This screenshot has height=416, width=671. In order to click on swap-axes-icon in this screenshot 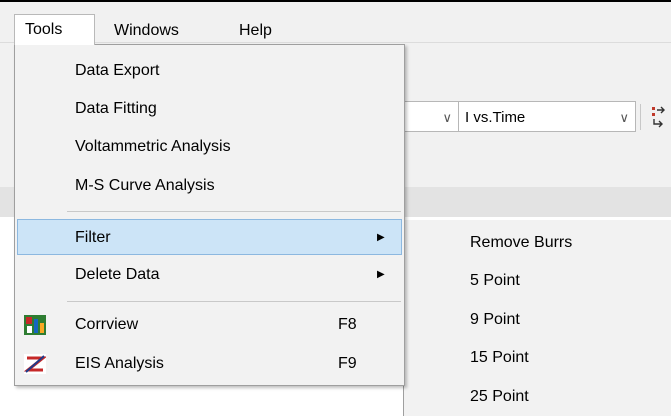, I will do `click(659, 116)`.